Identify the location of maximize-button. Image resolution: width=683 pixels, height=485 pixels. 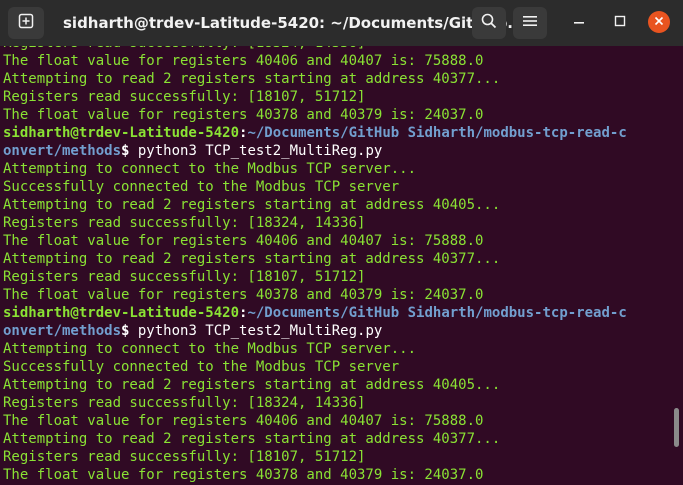
(620, 23).